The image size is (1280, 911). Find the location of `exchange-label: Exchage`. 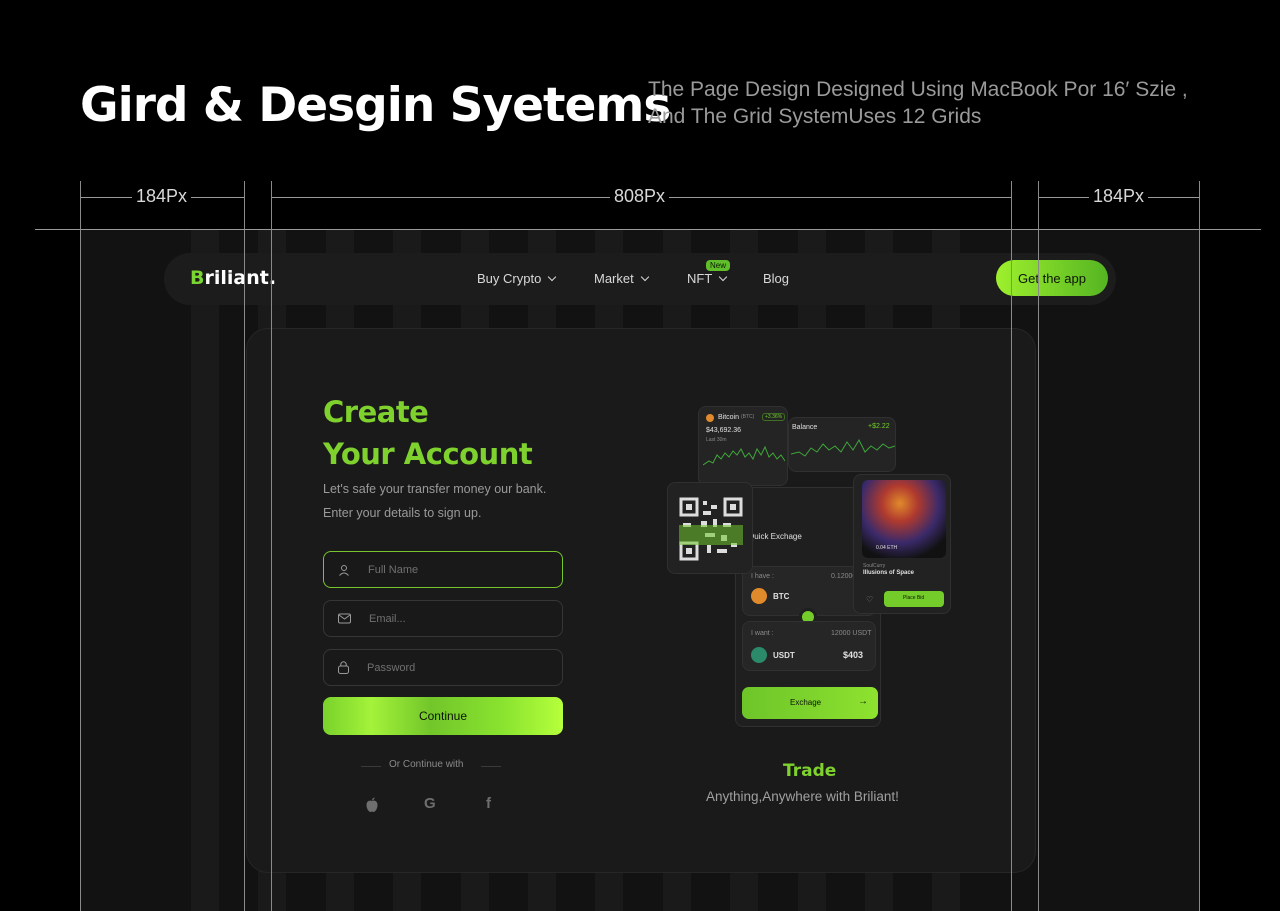

exchange-label: Exchage is located at coordinates (806, 702).